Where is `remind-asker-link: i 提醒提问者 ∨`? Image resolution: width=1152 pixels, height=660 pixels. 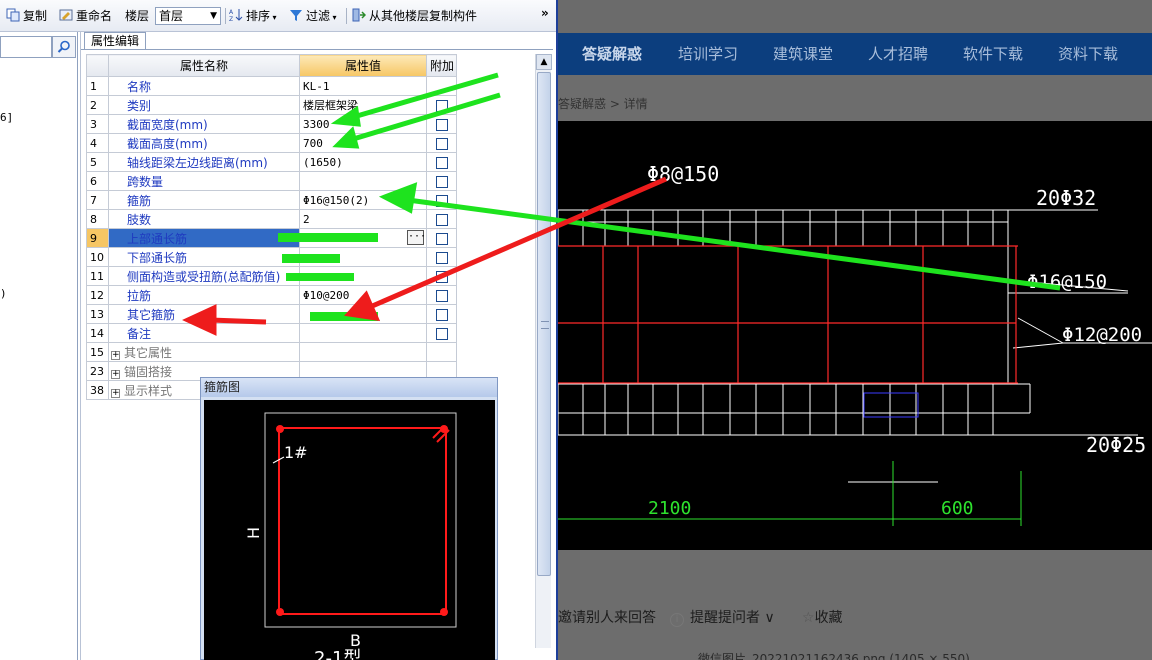
remind-asker-link: i 提醒提问者 ∨ is located at coordinates (722, 617).